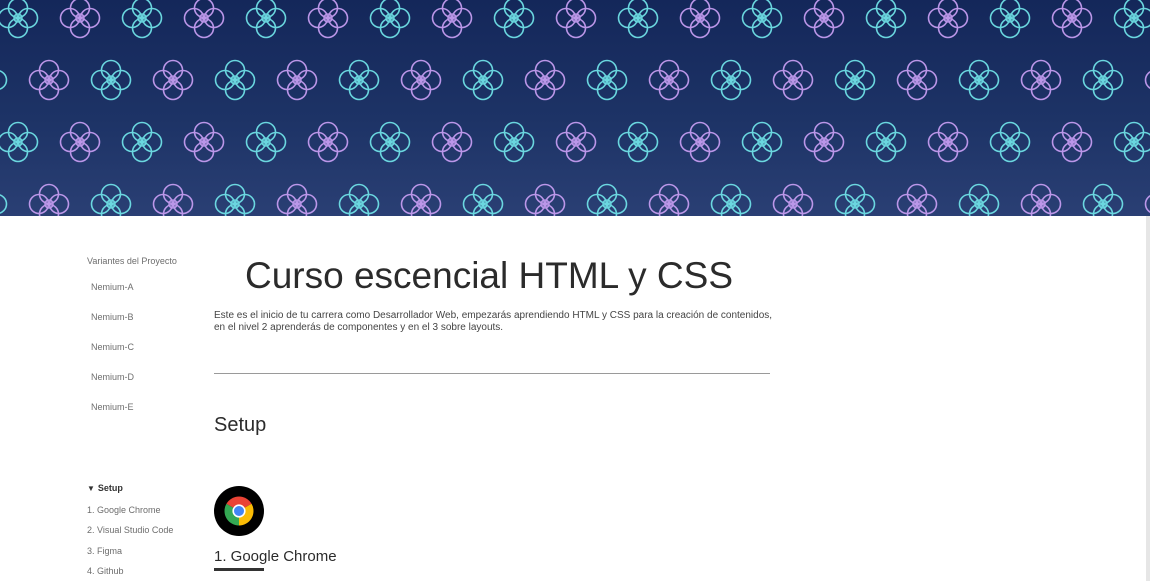  I want to click on scrollbar, so click(1148, 398).